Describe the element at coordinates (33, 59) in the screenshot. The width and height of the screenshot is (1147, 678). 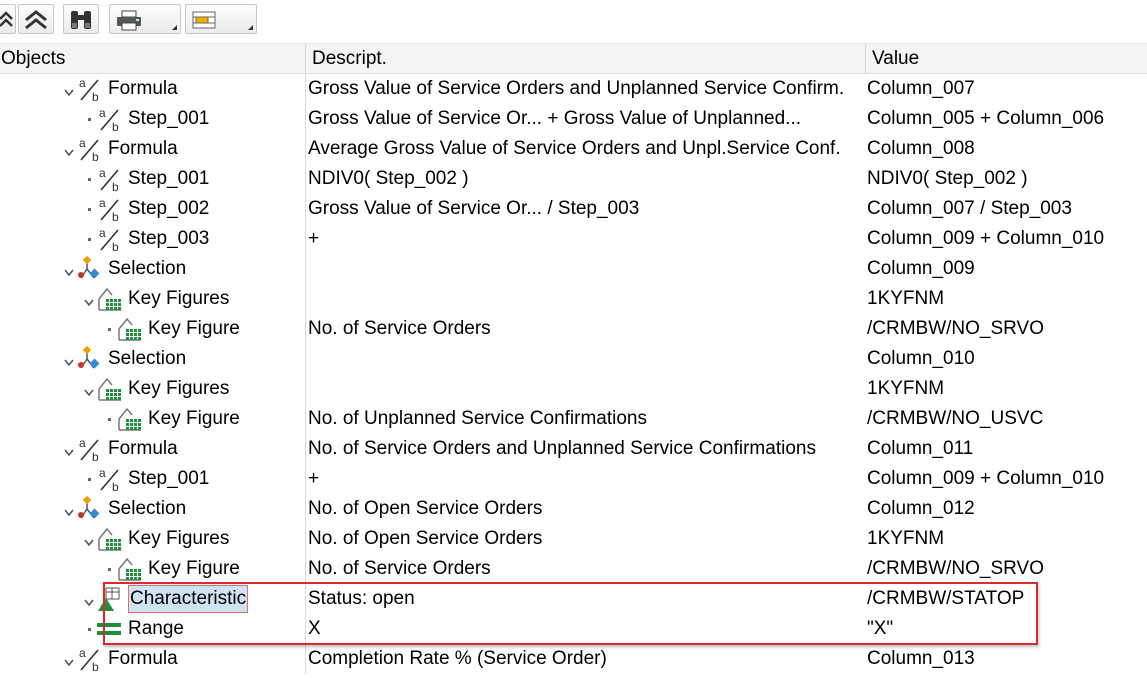
I see `objects-column-header: Objects` at that location.